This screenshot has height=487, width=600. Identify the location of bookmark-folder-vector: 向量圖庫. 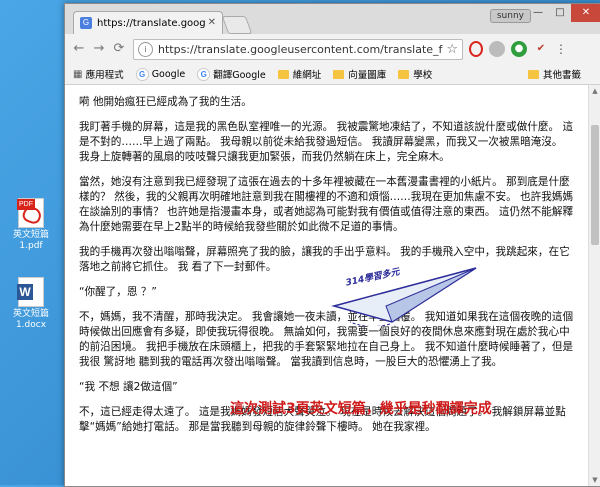
(359, 74).